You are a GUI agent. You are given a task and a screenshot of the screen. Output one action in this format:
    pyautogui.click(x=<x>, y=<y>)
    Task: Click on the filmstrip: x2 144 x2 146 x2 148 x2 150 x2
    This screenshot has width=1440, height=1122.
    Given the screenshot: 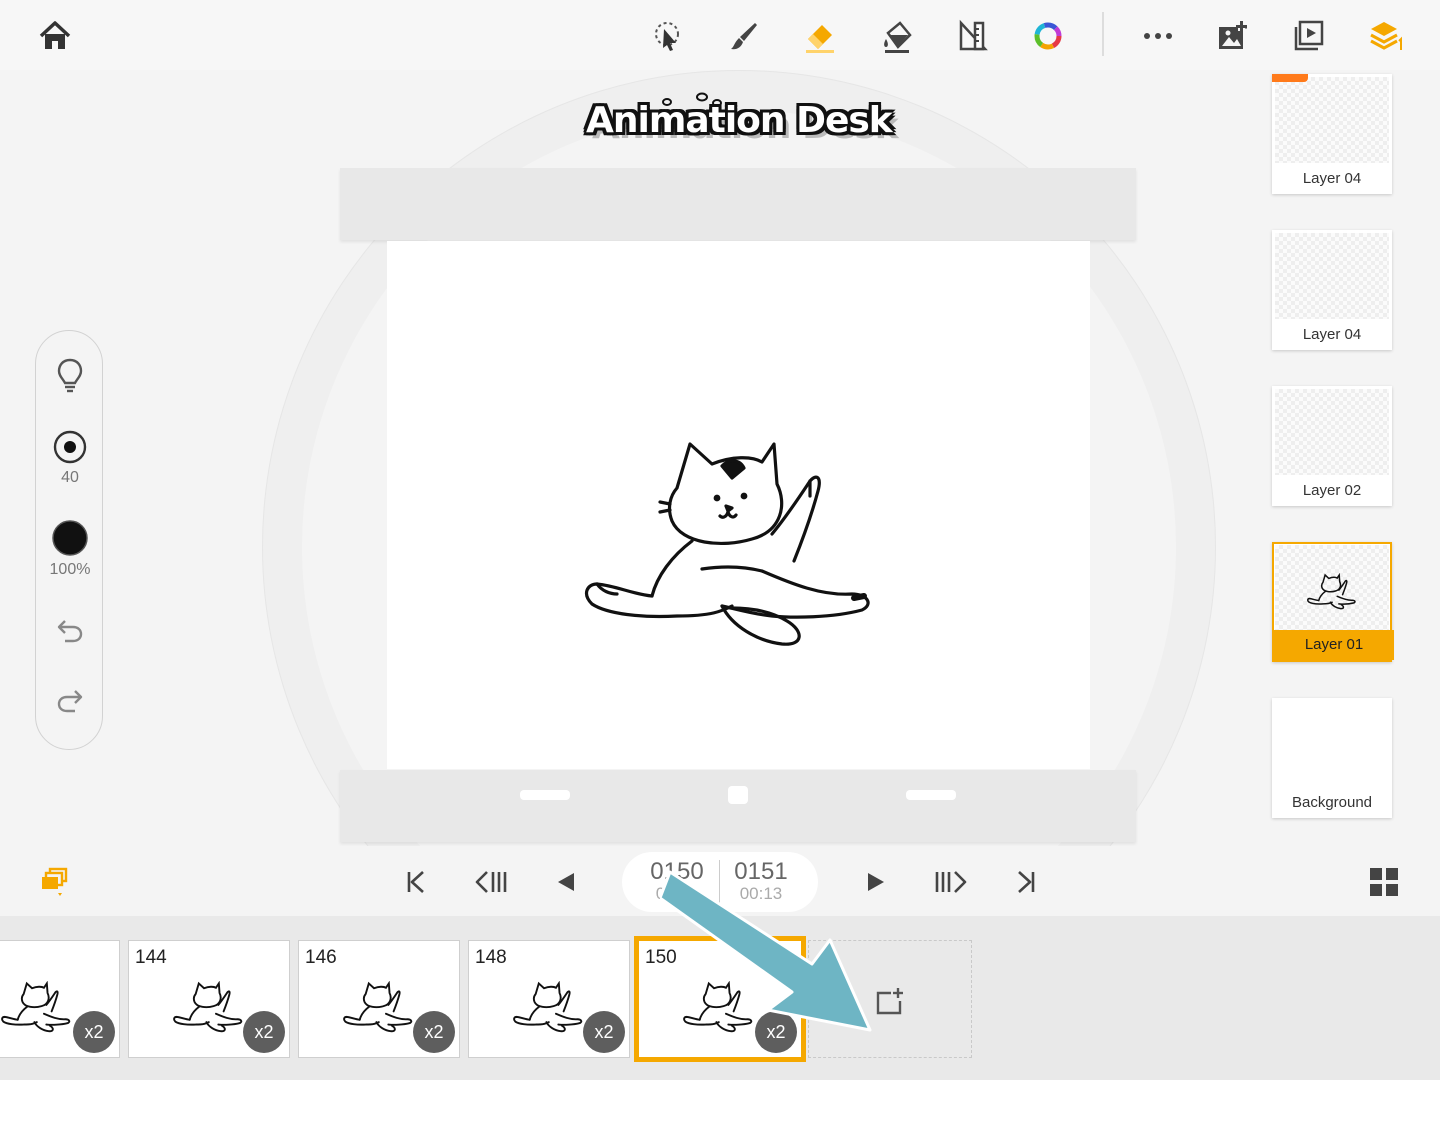 What is the action you would take?
    pyautogui.click(x=720, y=998)
    